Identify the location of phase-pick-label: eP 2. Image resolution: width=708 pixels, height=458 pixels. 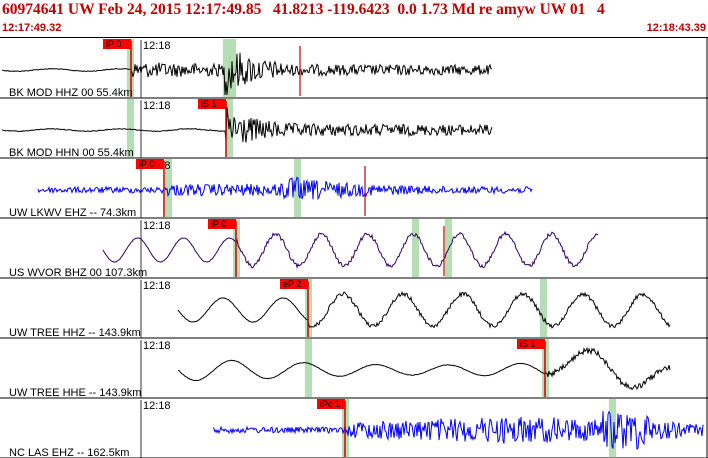
(292, 284).